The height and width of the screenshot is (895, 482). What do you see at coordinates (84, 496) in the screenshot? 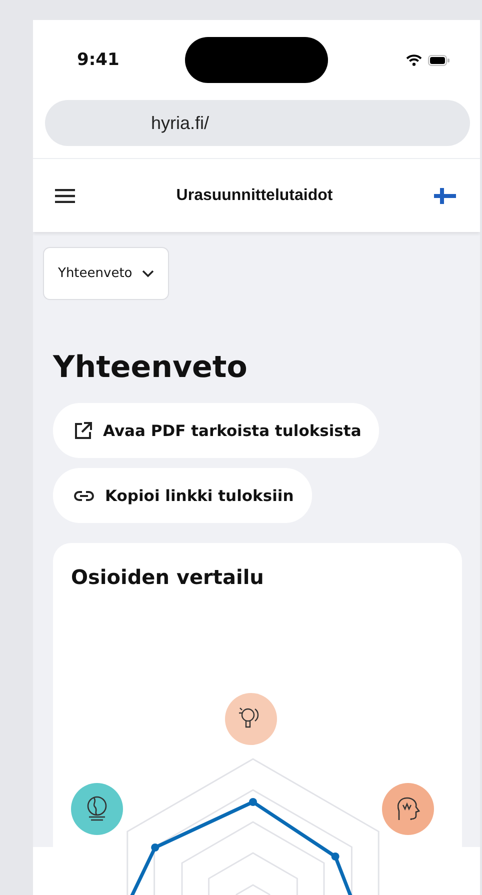
I see `link-icon` at bounding box center [84, 496].